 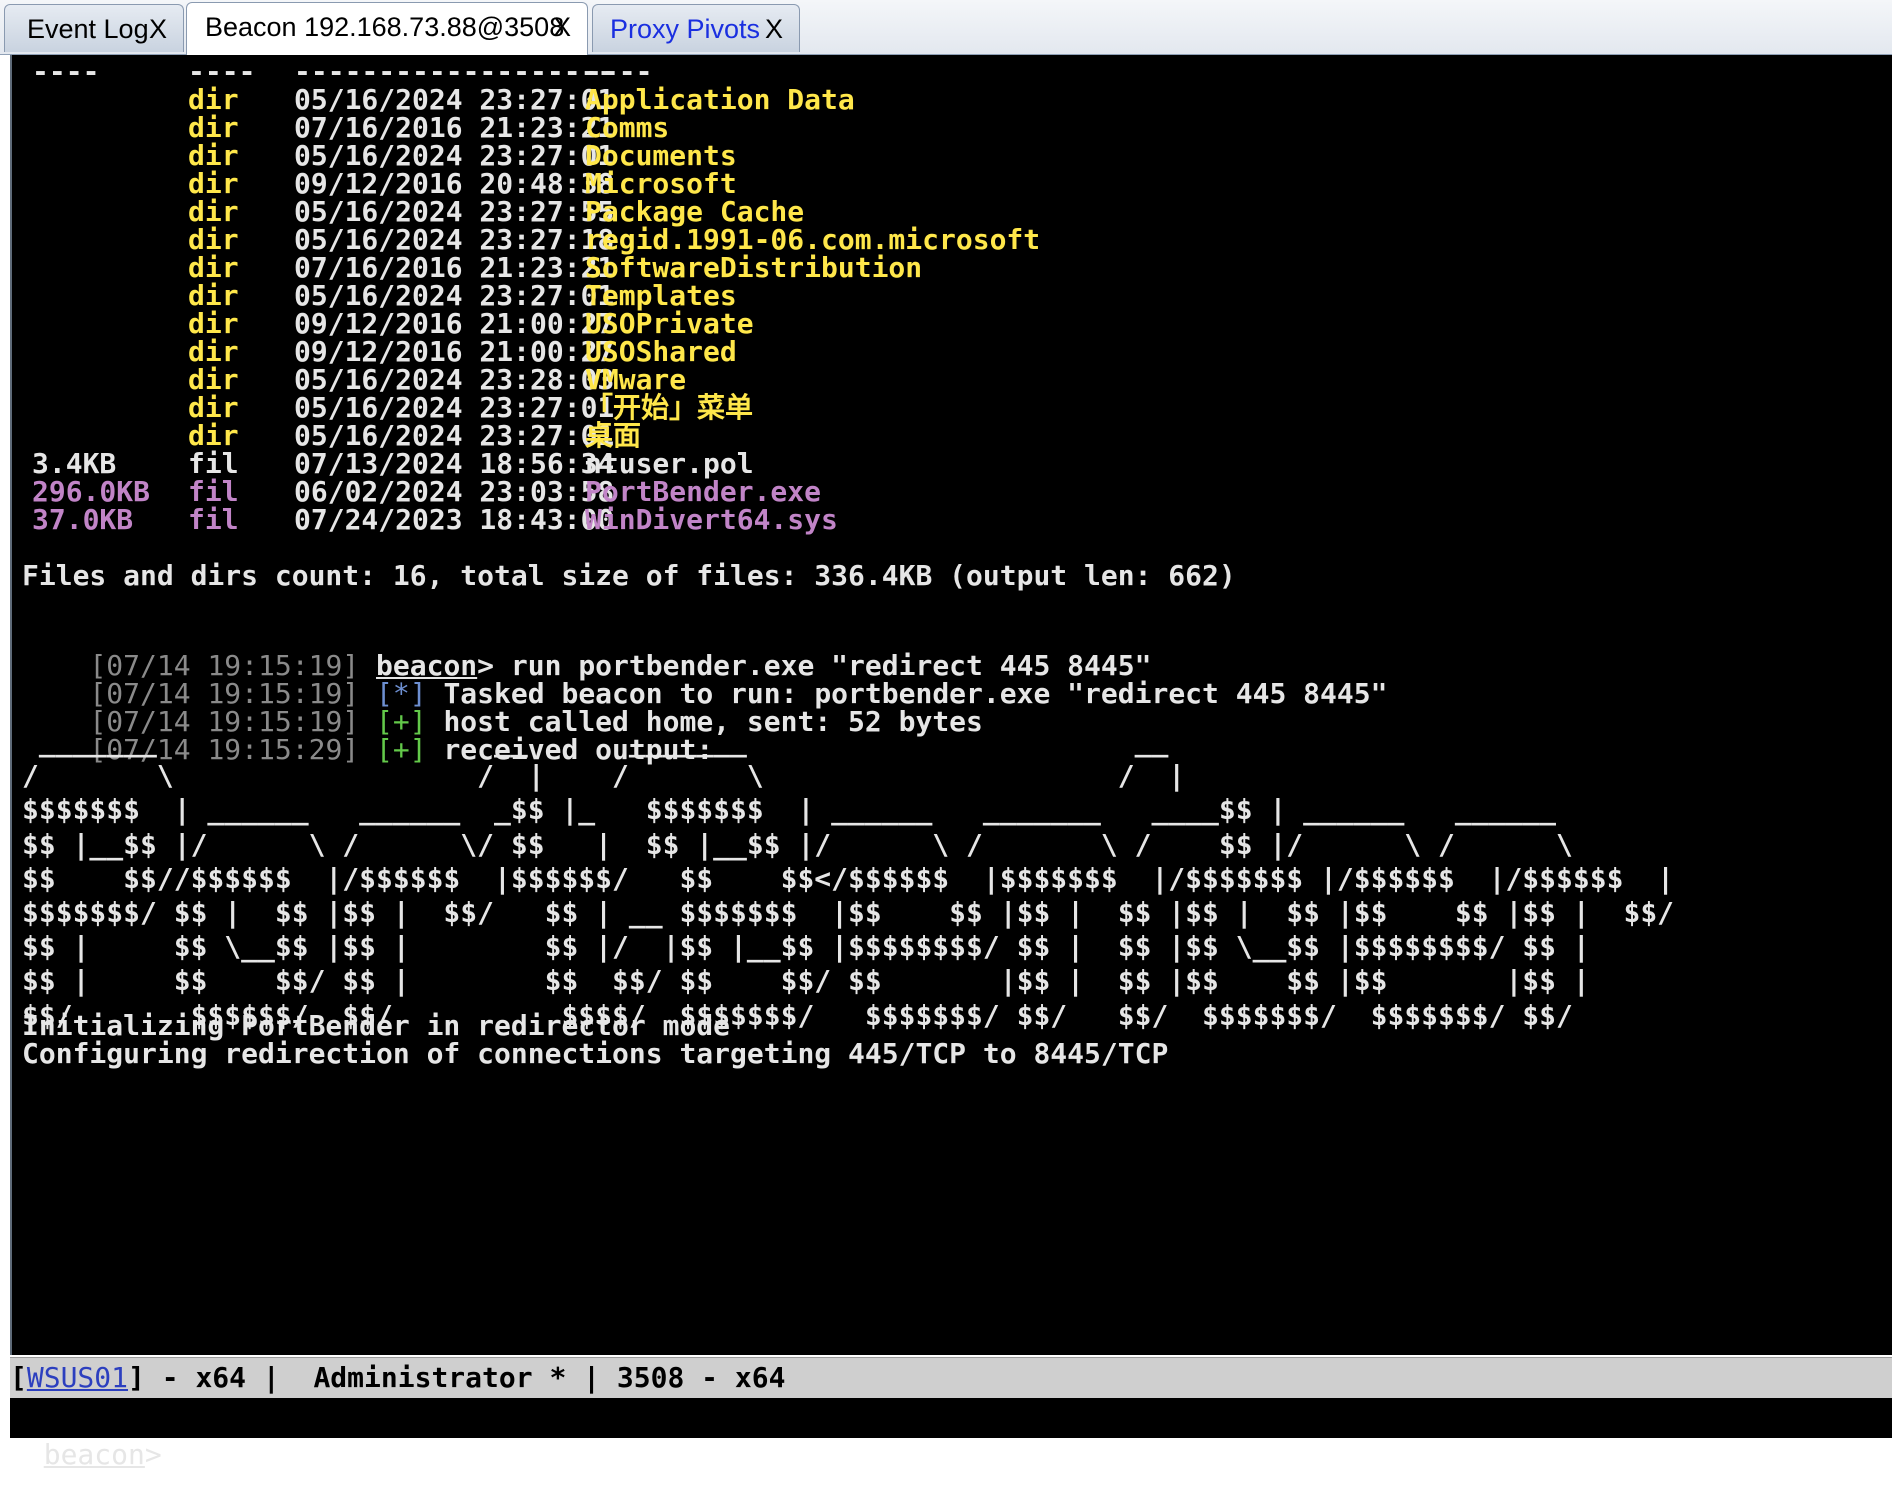 I want to click on command-input, so click(x=997, y=1418).